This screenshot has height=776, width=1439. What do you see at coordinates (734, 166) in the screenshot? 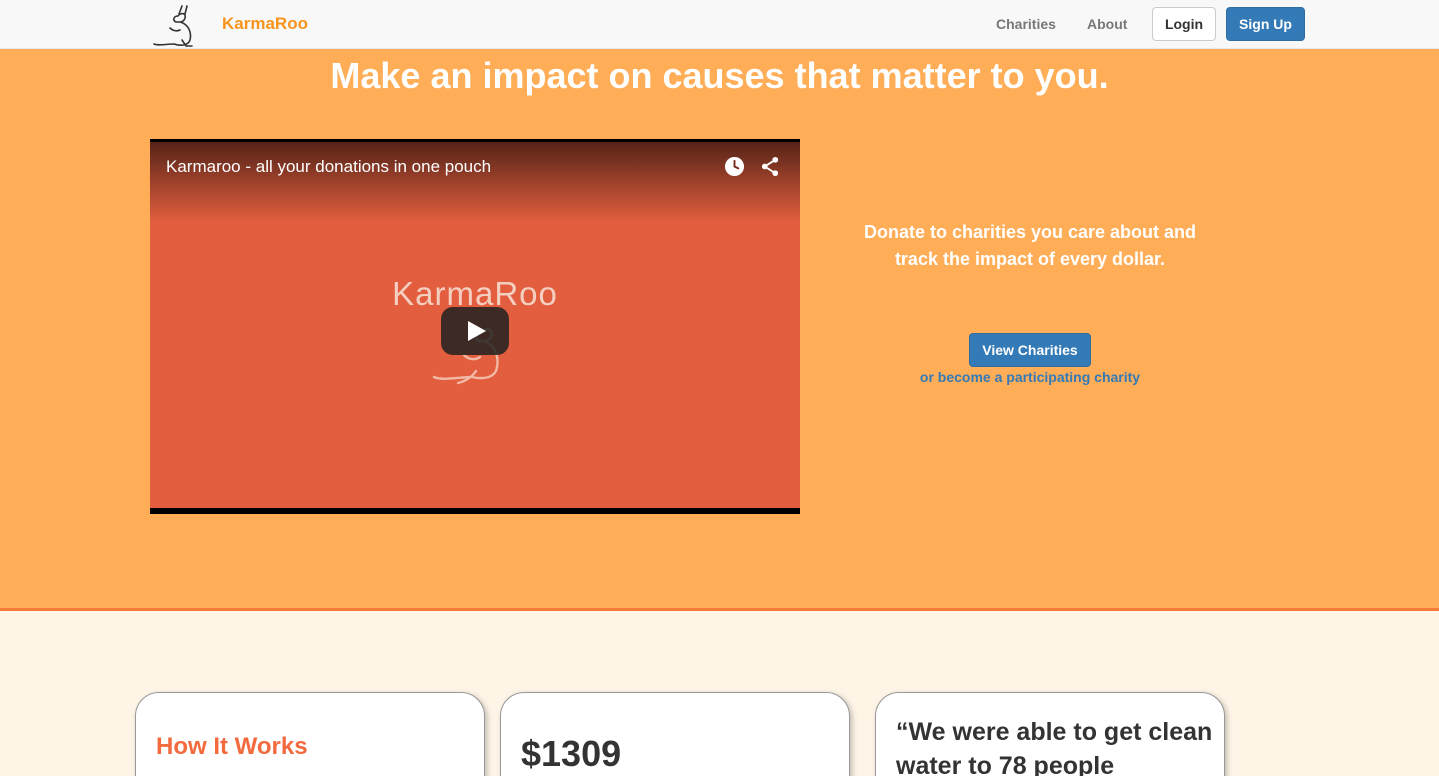
I see `clock-icon` at bounding box center [734, 166].